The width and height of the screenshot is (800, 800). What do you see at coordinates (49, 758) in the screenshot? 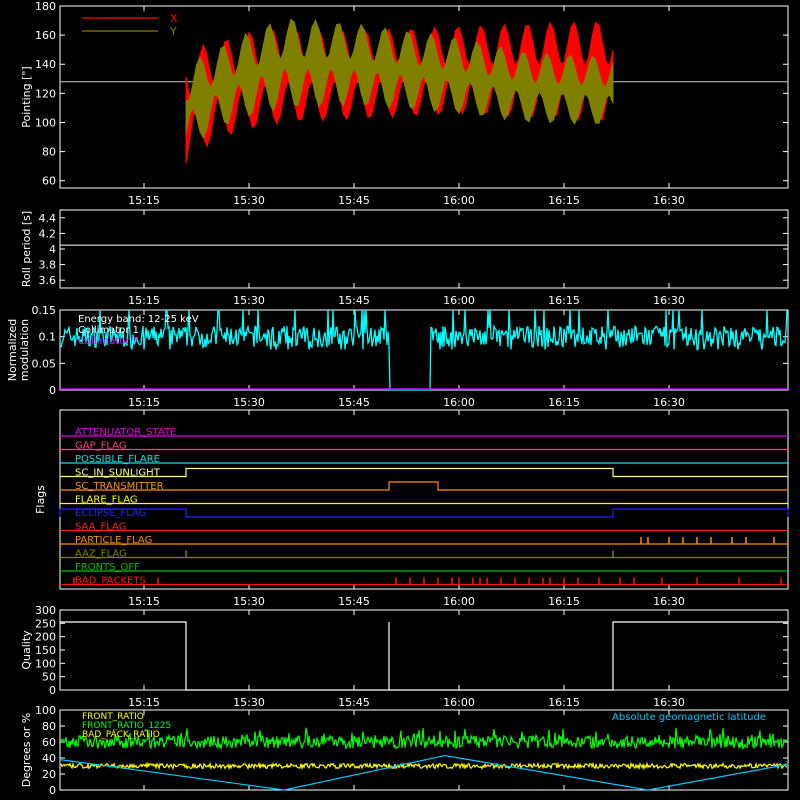
I see `y-tick-label: 40` at bounding box center [49, 758].